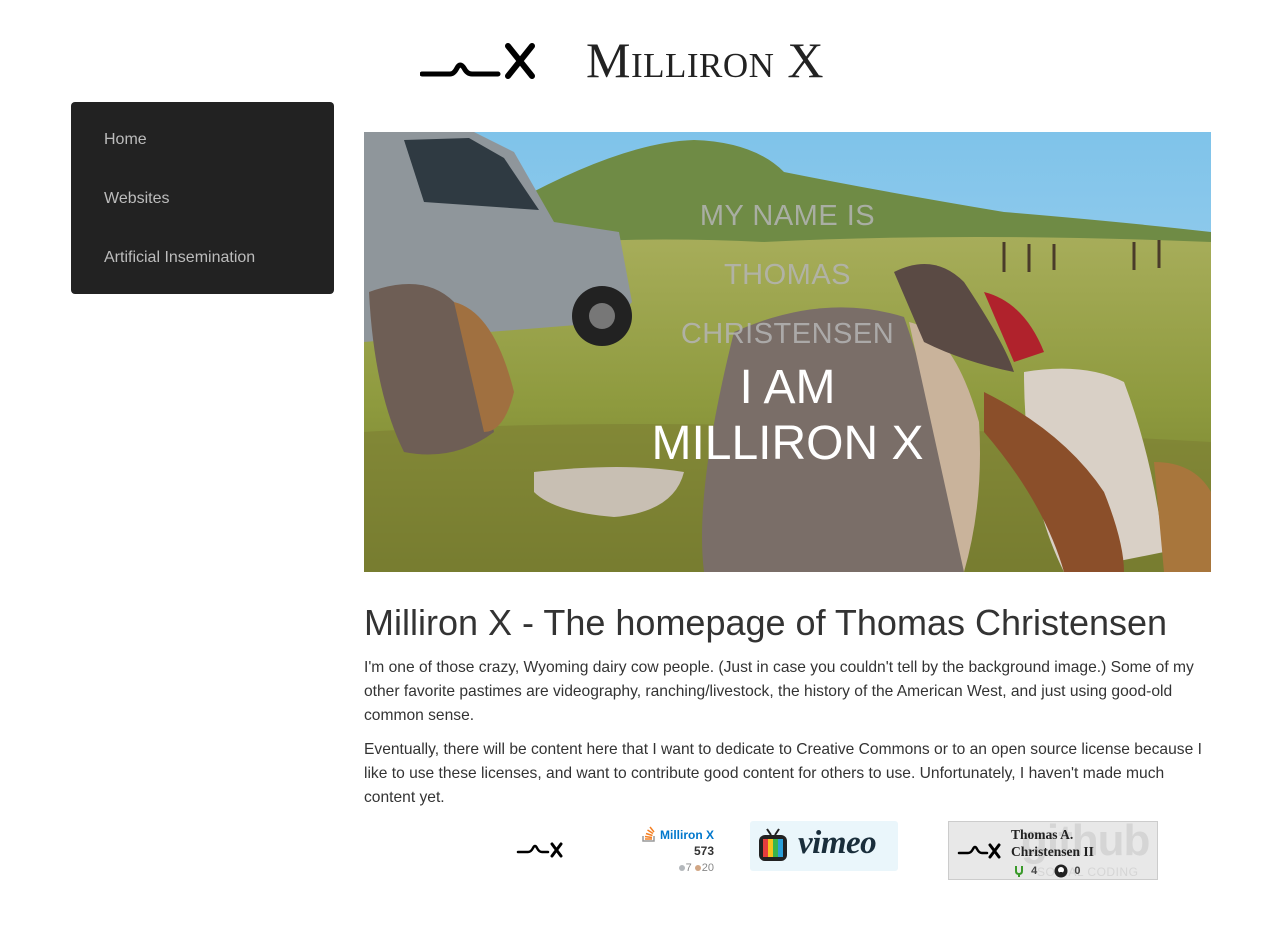  I want to click on site-header: Milliron X, so click(641, 60).